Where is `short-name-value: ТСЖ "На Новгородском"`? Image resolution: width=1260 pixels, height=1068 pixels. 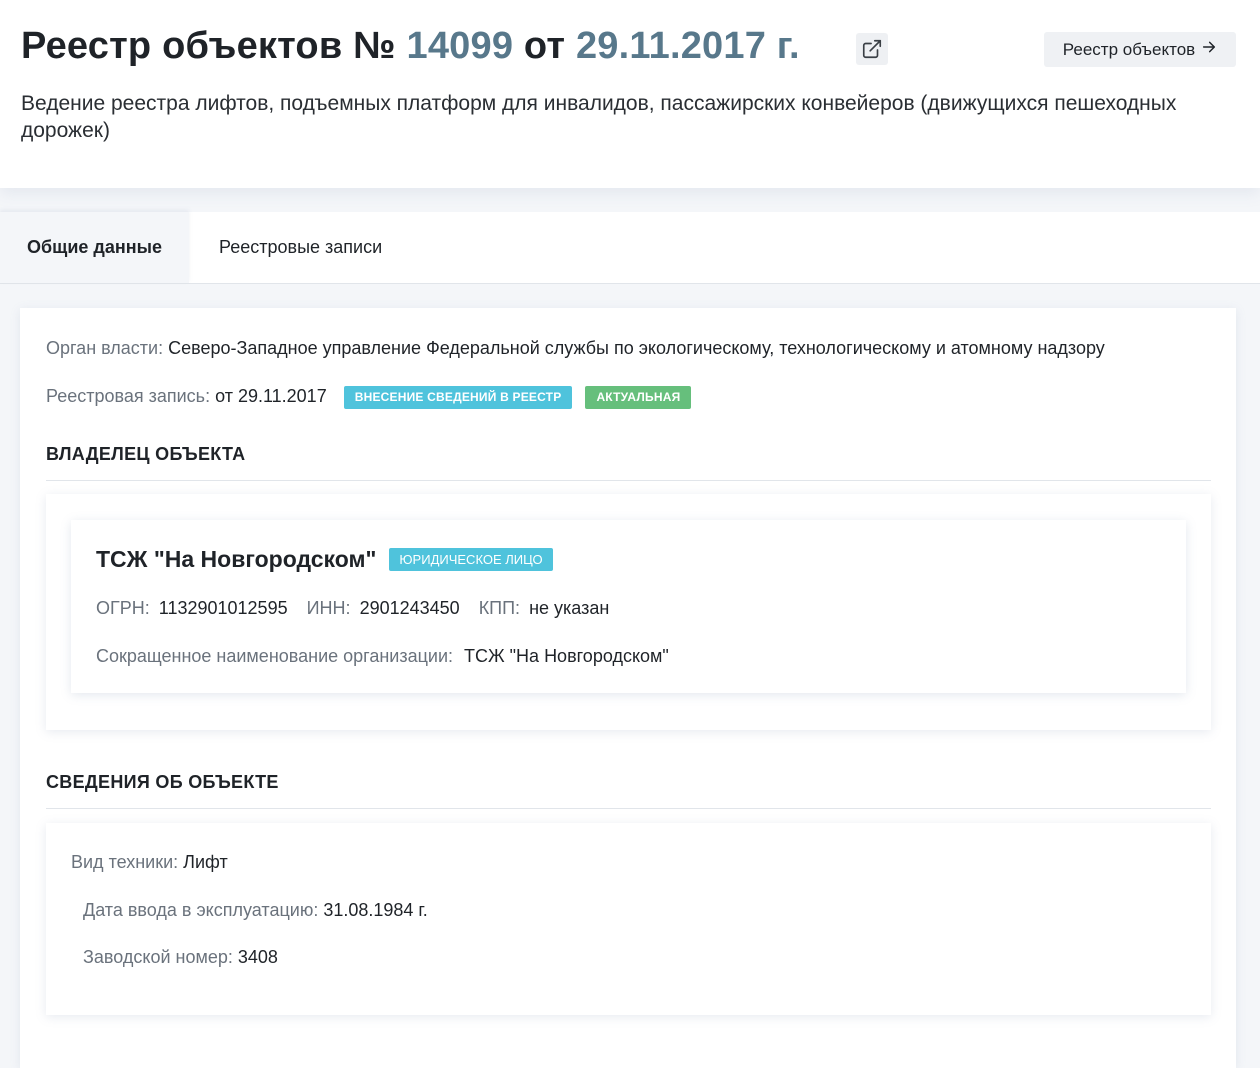
short-name-value: ТСЖ "На Новгородском" is located at coordinates (566, 656).